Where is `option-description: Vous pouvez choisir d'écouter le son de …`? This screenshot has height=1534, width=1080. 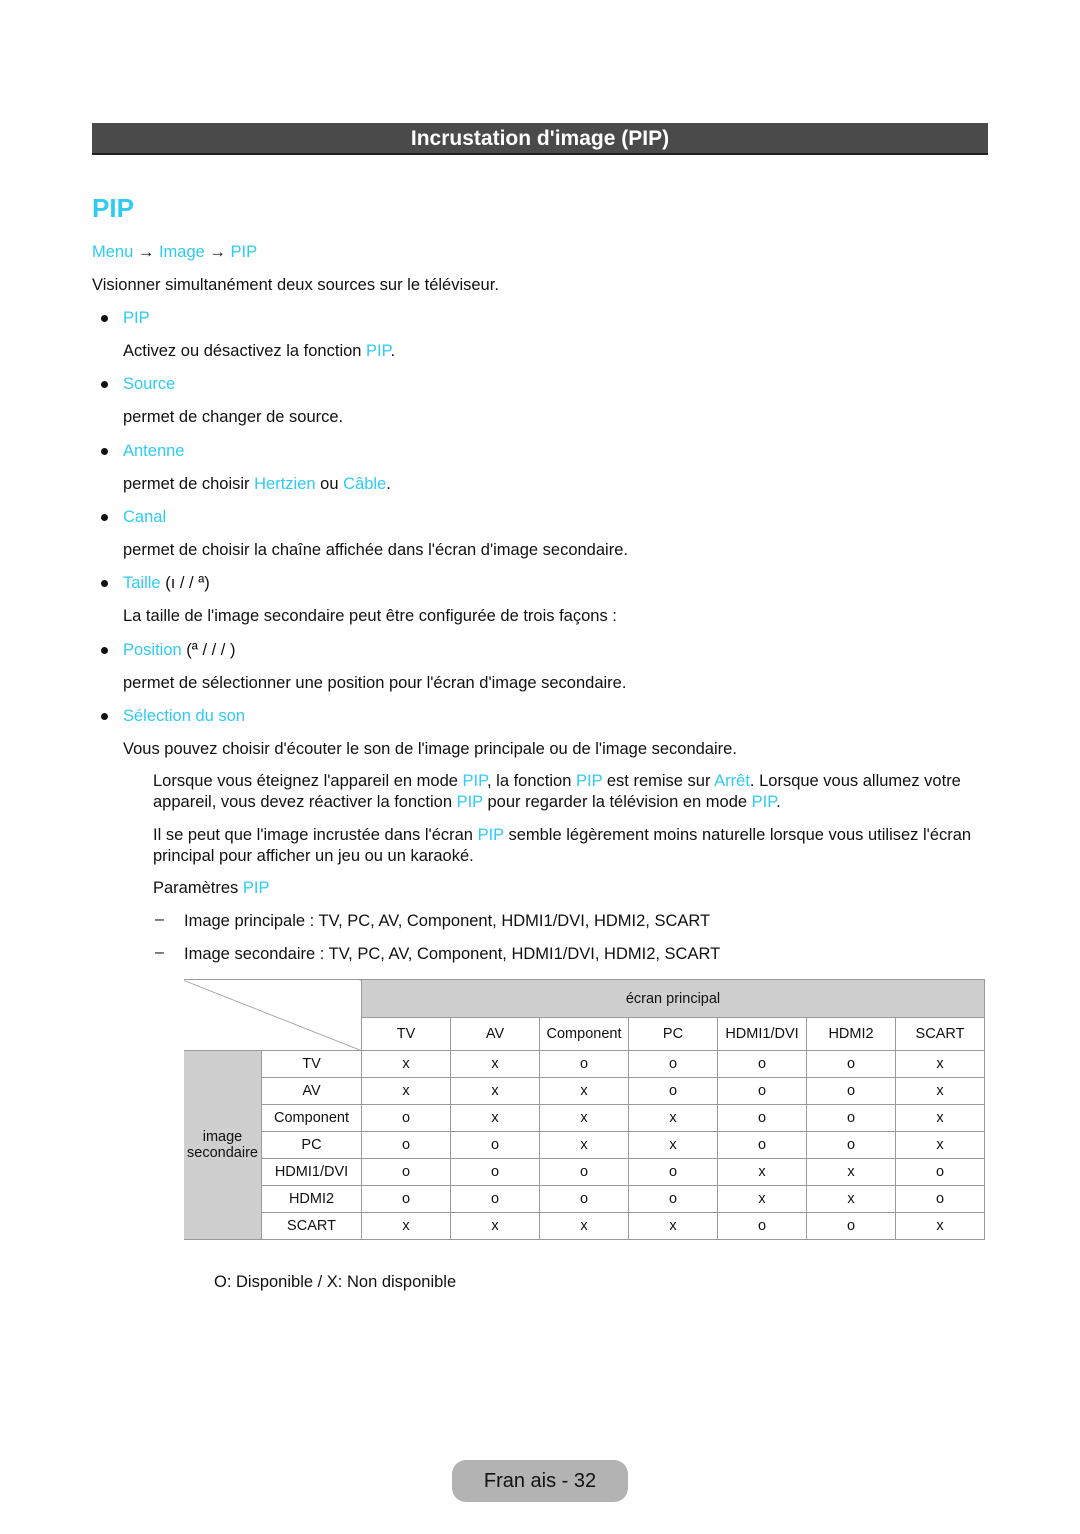
option-description: Vous pouvez choisir d'écouter le son de … is located at coordinates (430, 749).